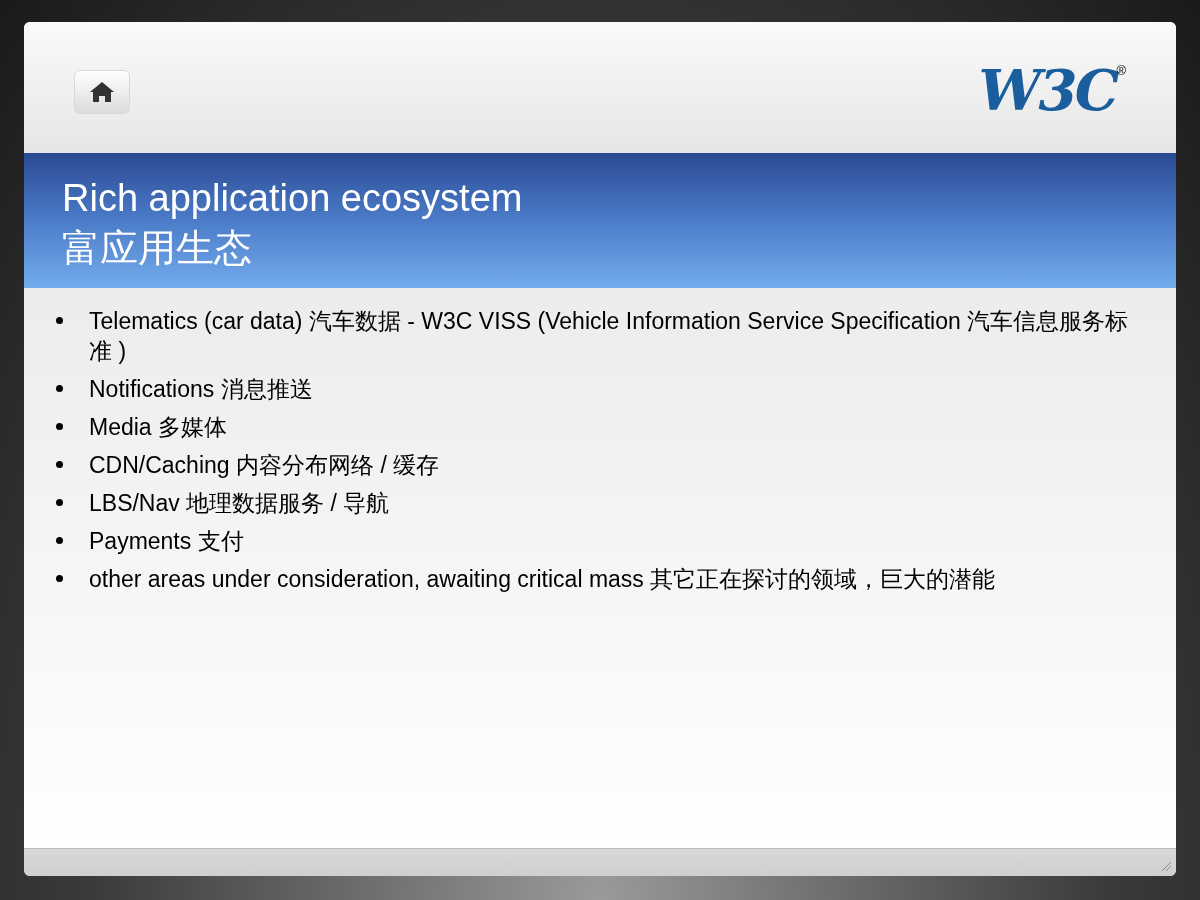 Image resolution: width=1200 pixels, height=900 pixels. Describe the element at coordinates (157, 248) in the screenshot. I see `slide-title: 富应用生态` at that location.